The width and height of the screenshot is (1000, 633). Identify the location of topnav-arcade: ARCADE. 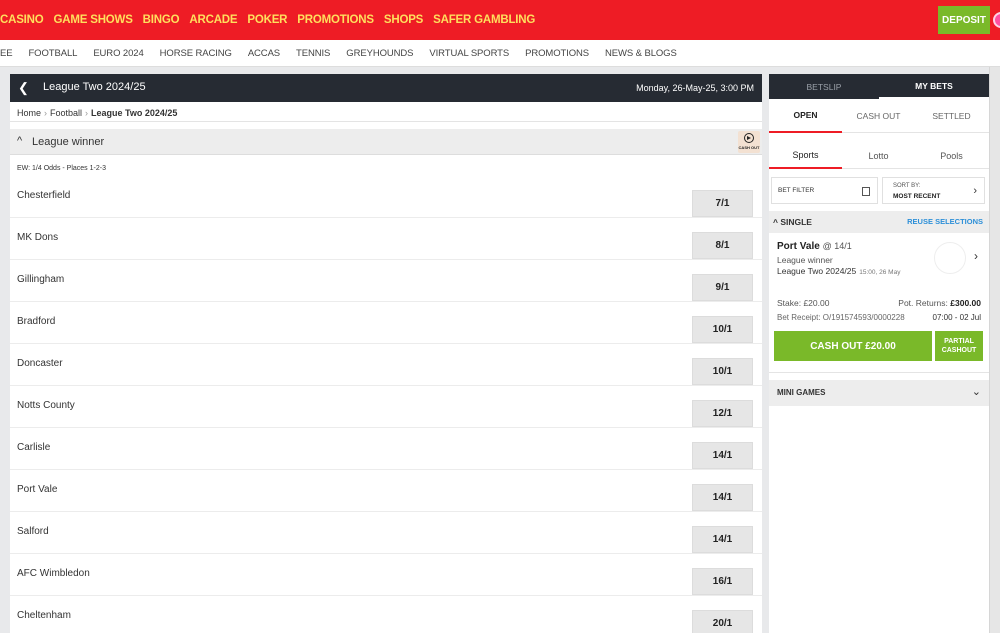
(213, 20).